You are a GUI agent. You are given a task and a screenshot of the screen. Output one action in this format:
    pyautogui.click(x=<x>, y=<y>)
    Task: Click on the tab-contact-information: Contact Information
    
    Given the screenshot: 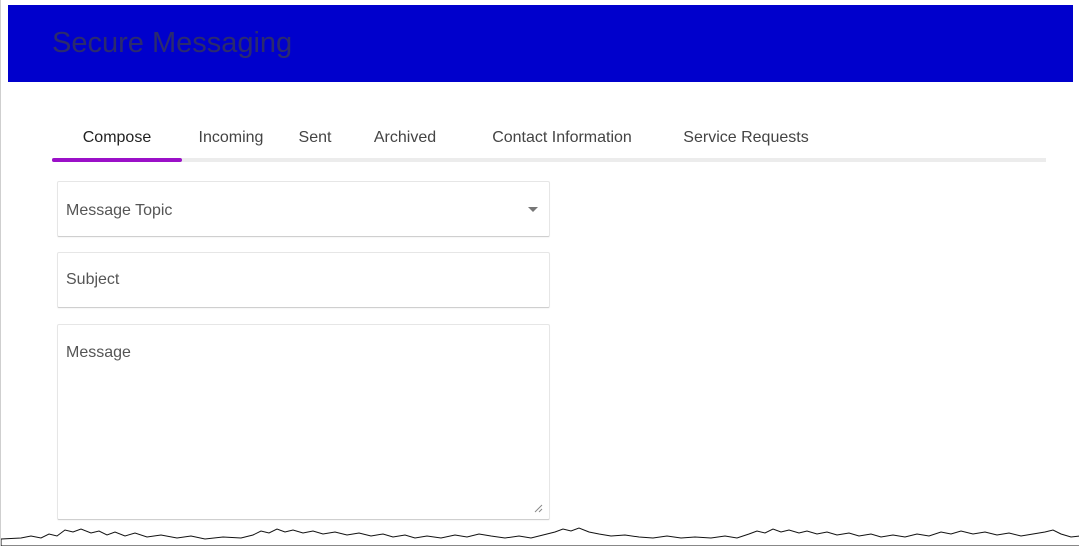 What is the action you would take?
    pyautogui.click(x=562, y=137)
    